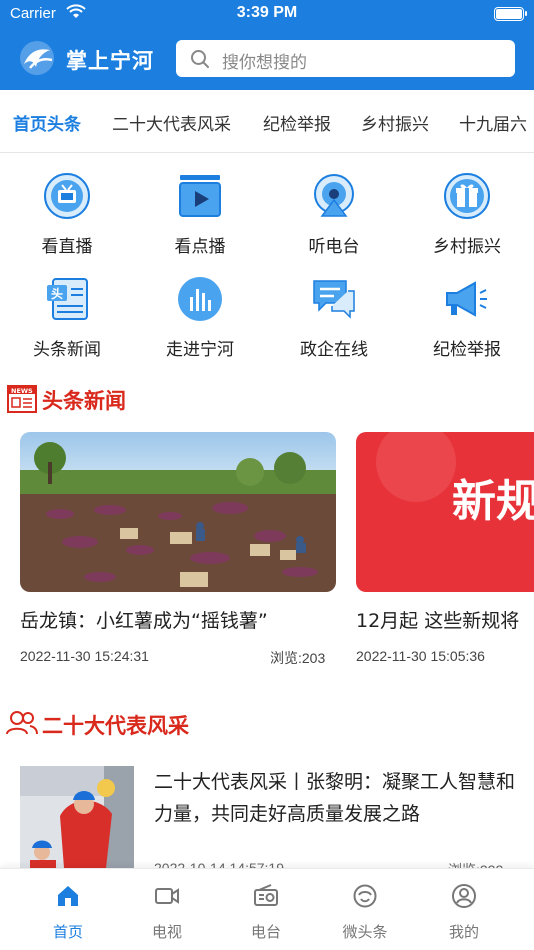 Image resolution: width=534 pixels, height=950 pixels. I want to click on section-title-news: 头条新闻, so click(84, 401).